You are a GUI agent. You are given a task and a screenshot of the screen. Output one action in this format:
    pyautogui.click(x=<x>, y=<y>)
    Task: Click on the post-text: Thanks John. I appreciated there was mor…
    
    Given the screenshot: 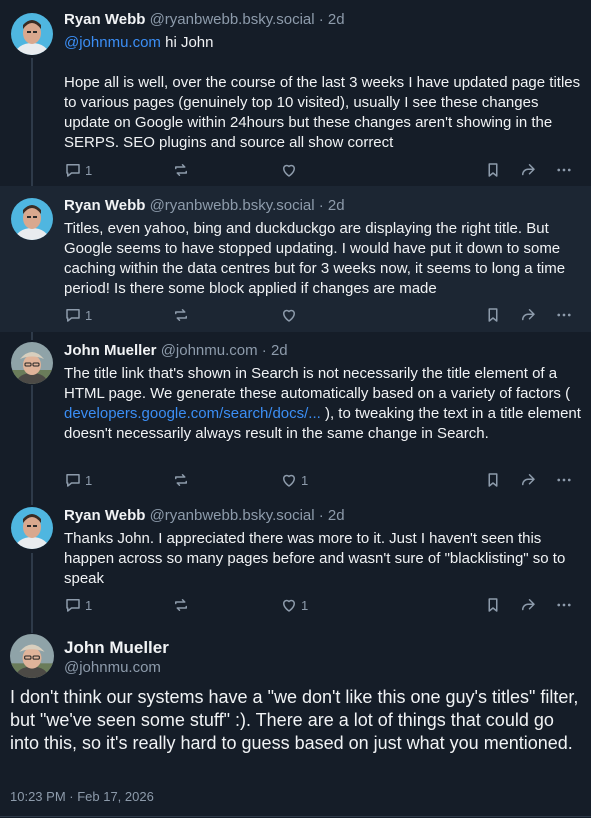 What is the action you would take?
    pyautogui.click(x=315, y=558)
    